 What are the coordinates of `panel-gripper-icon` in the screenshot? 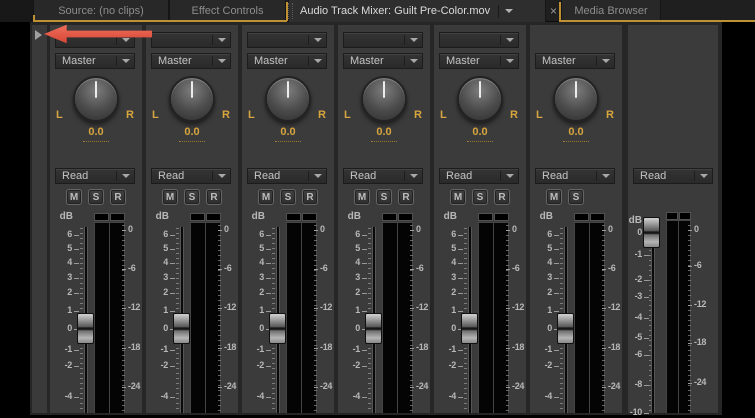 It's located at (290, 11).